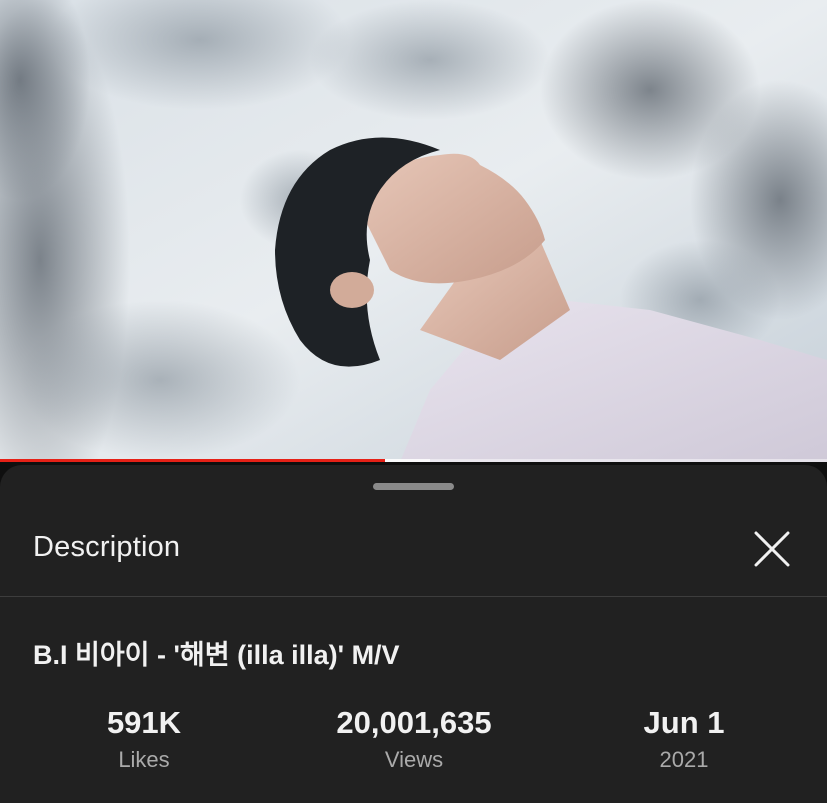  I want to click on stat-views: 20,001,635 Views, so click(414, 739).